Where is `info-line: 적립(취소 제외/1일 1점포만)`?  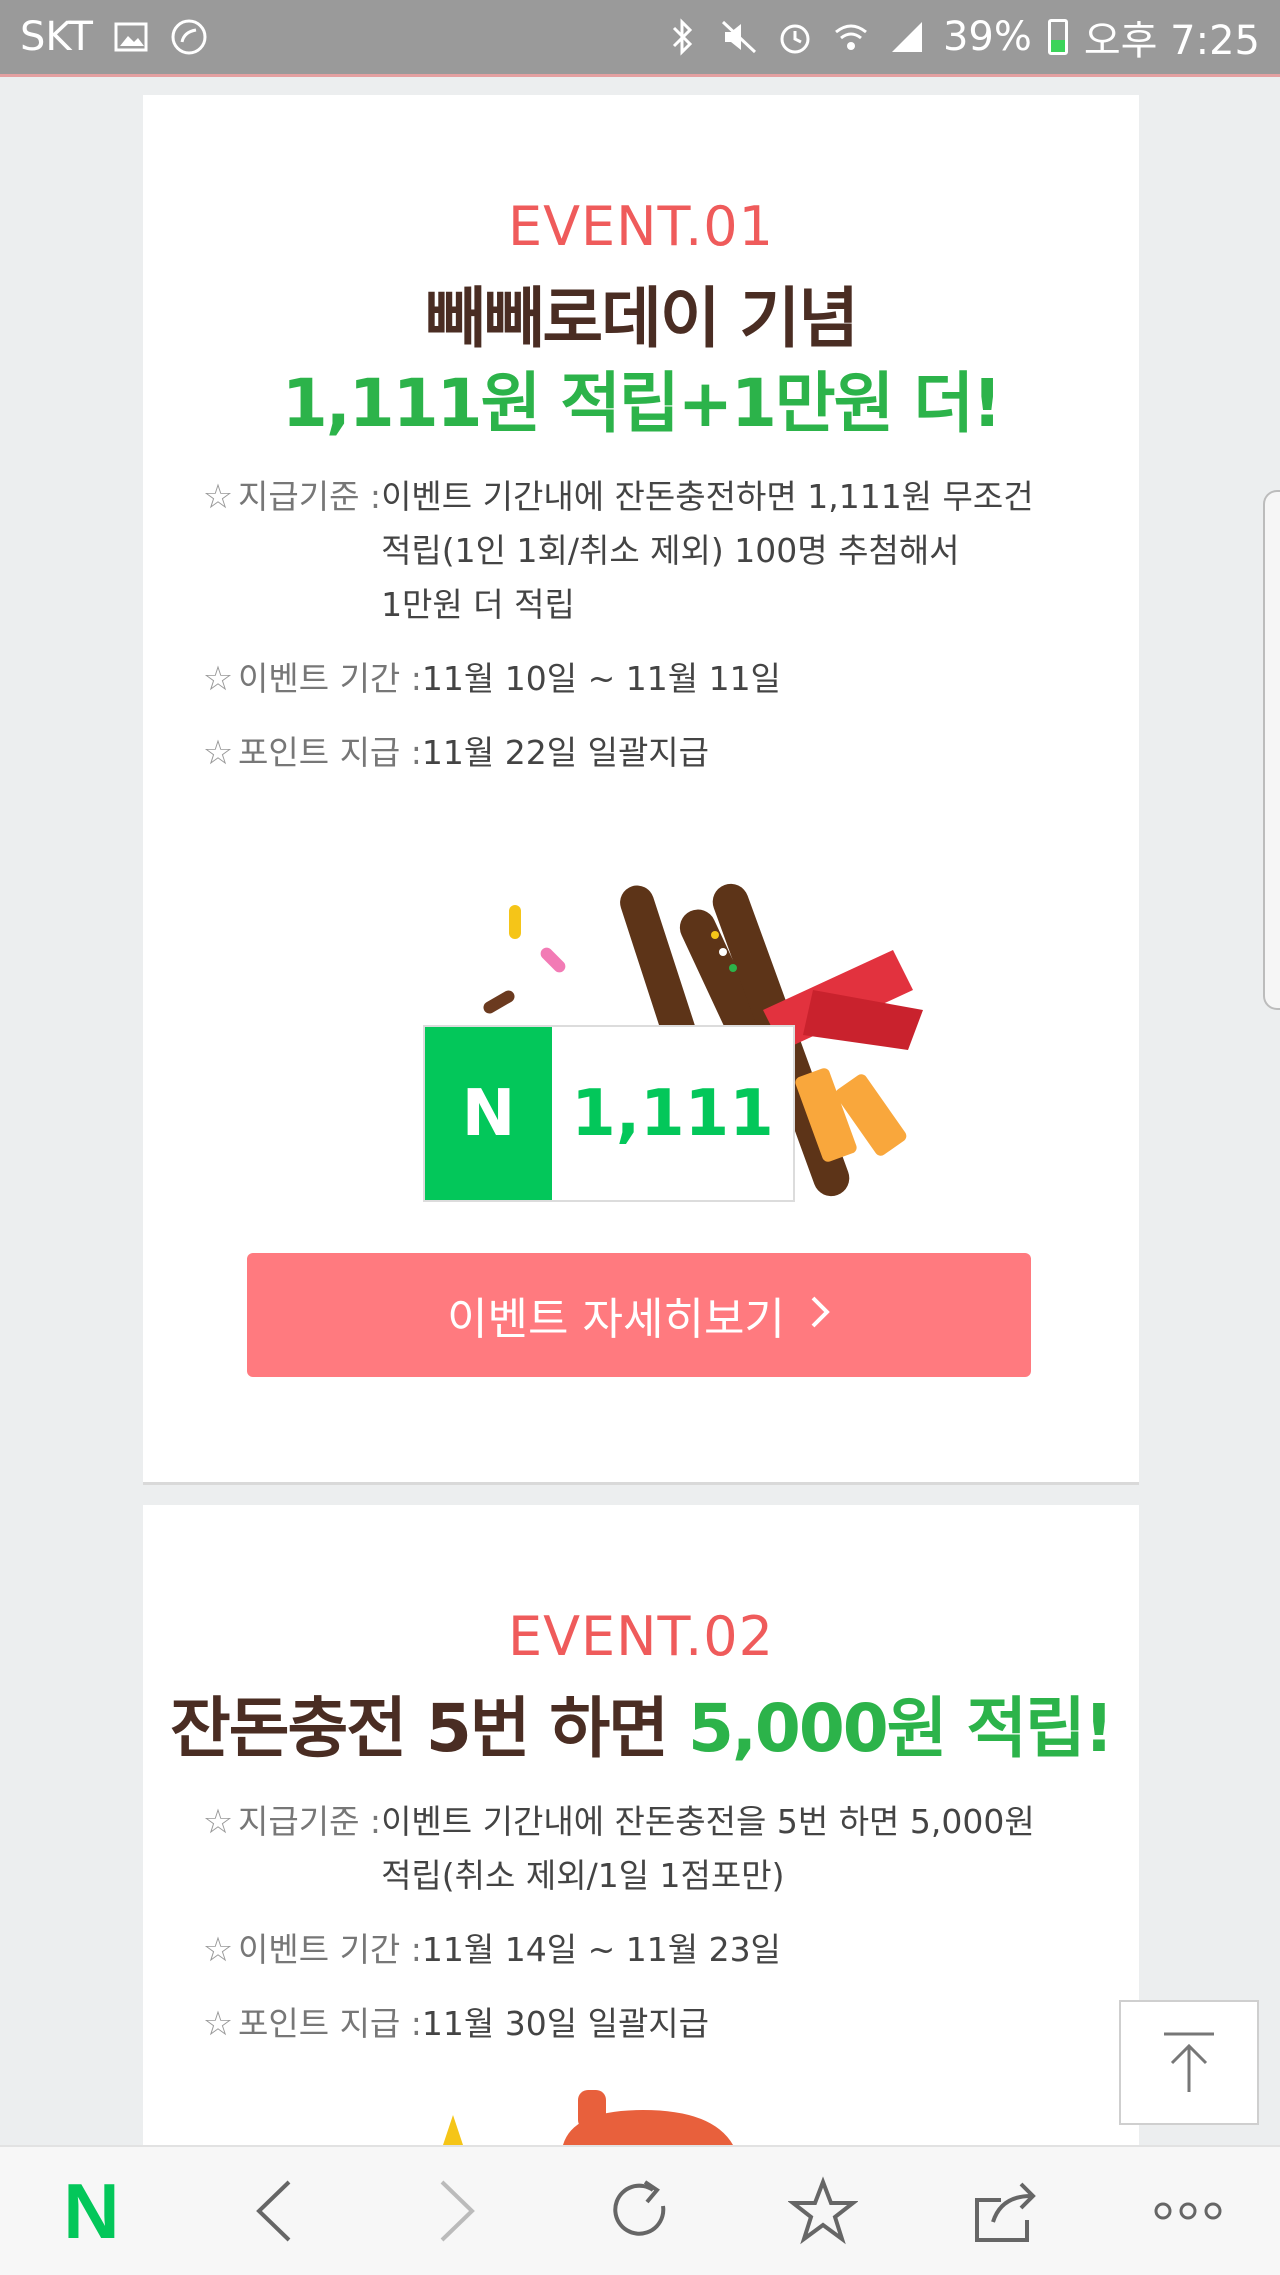 info-line: 적립(취소 제외/1일 1점포만) is located at coordinates (583, 1875).